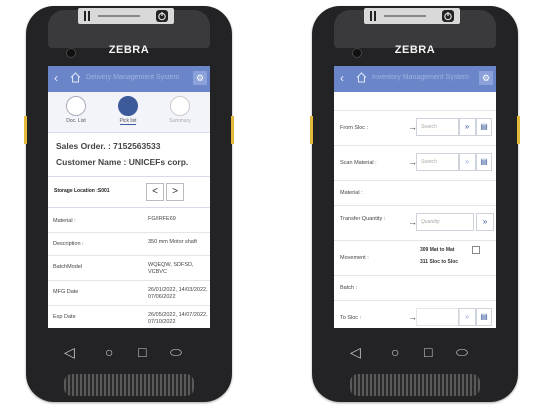  I want to click on summary-icon, so click(180, 106).